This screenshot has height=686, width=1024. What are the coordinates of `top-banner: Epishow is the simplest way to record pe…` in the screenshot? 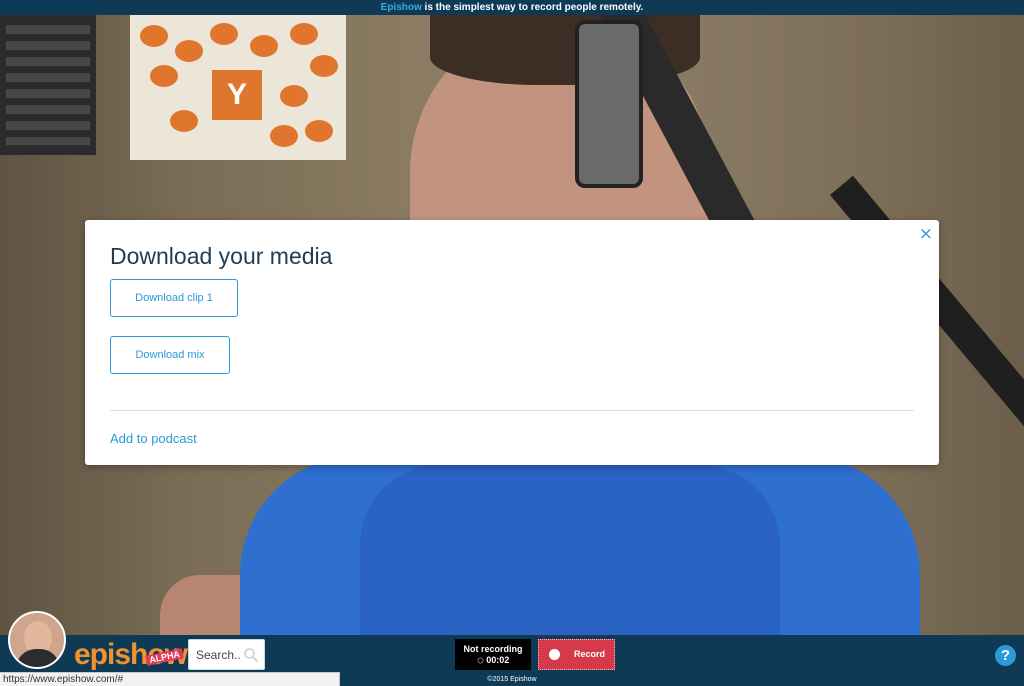 It's located at (512, 7).